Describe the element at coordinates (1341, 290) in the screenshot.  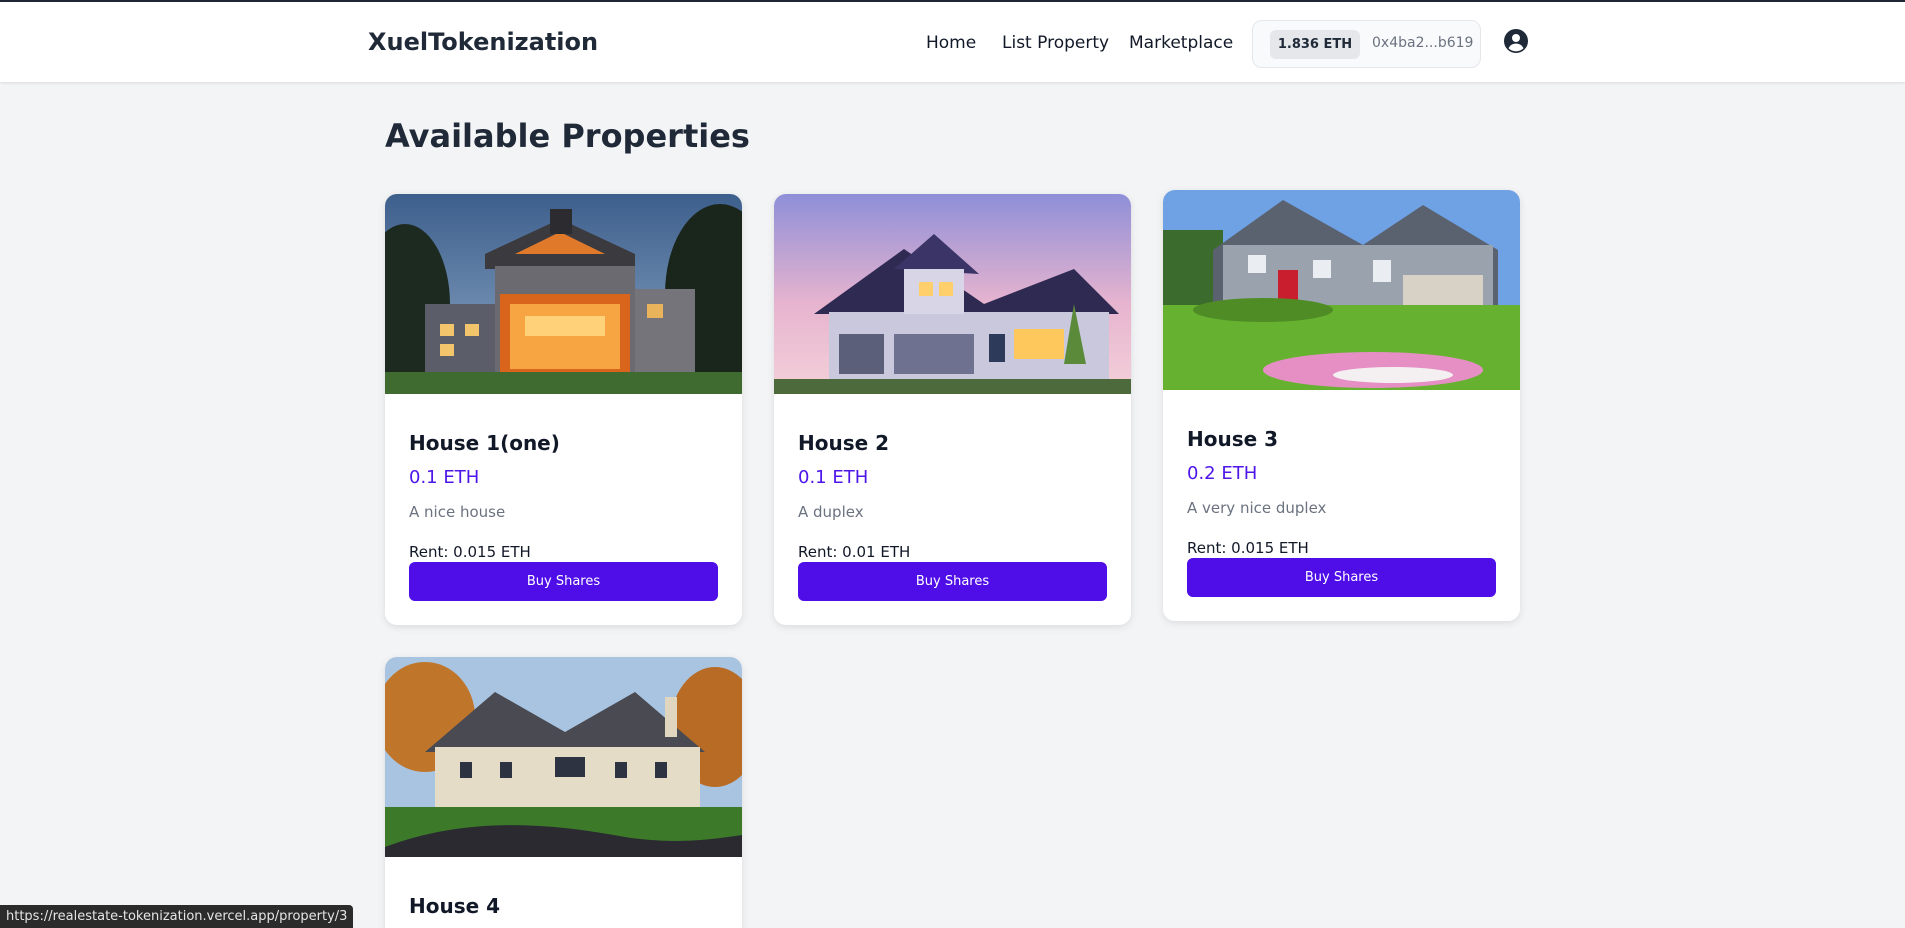
I see `property-image-garden-house` at that location.